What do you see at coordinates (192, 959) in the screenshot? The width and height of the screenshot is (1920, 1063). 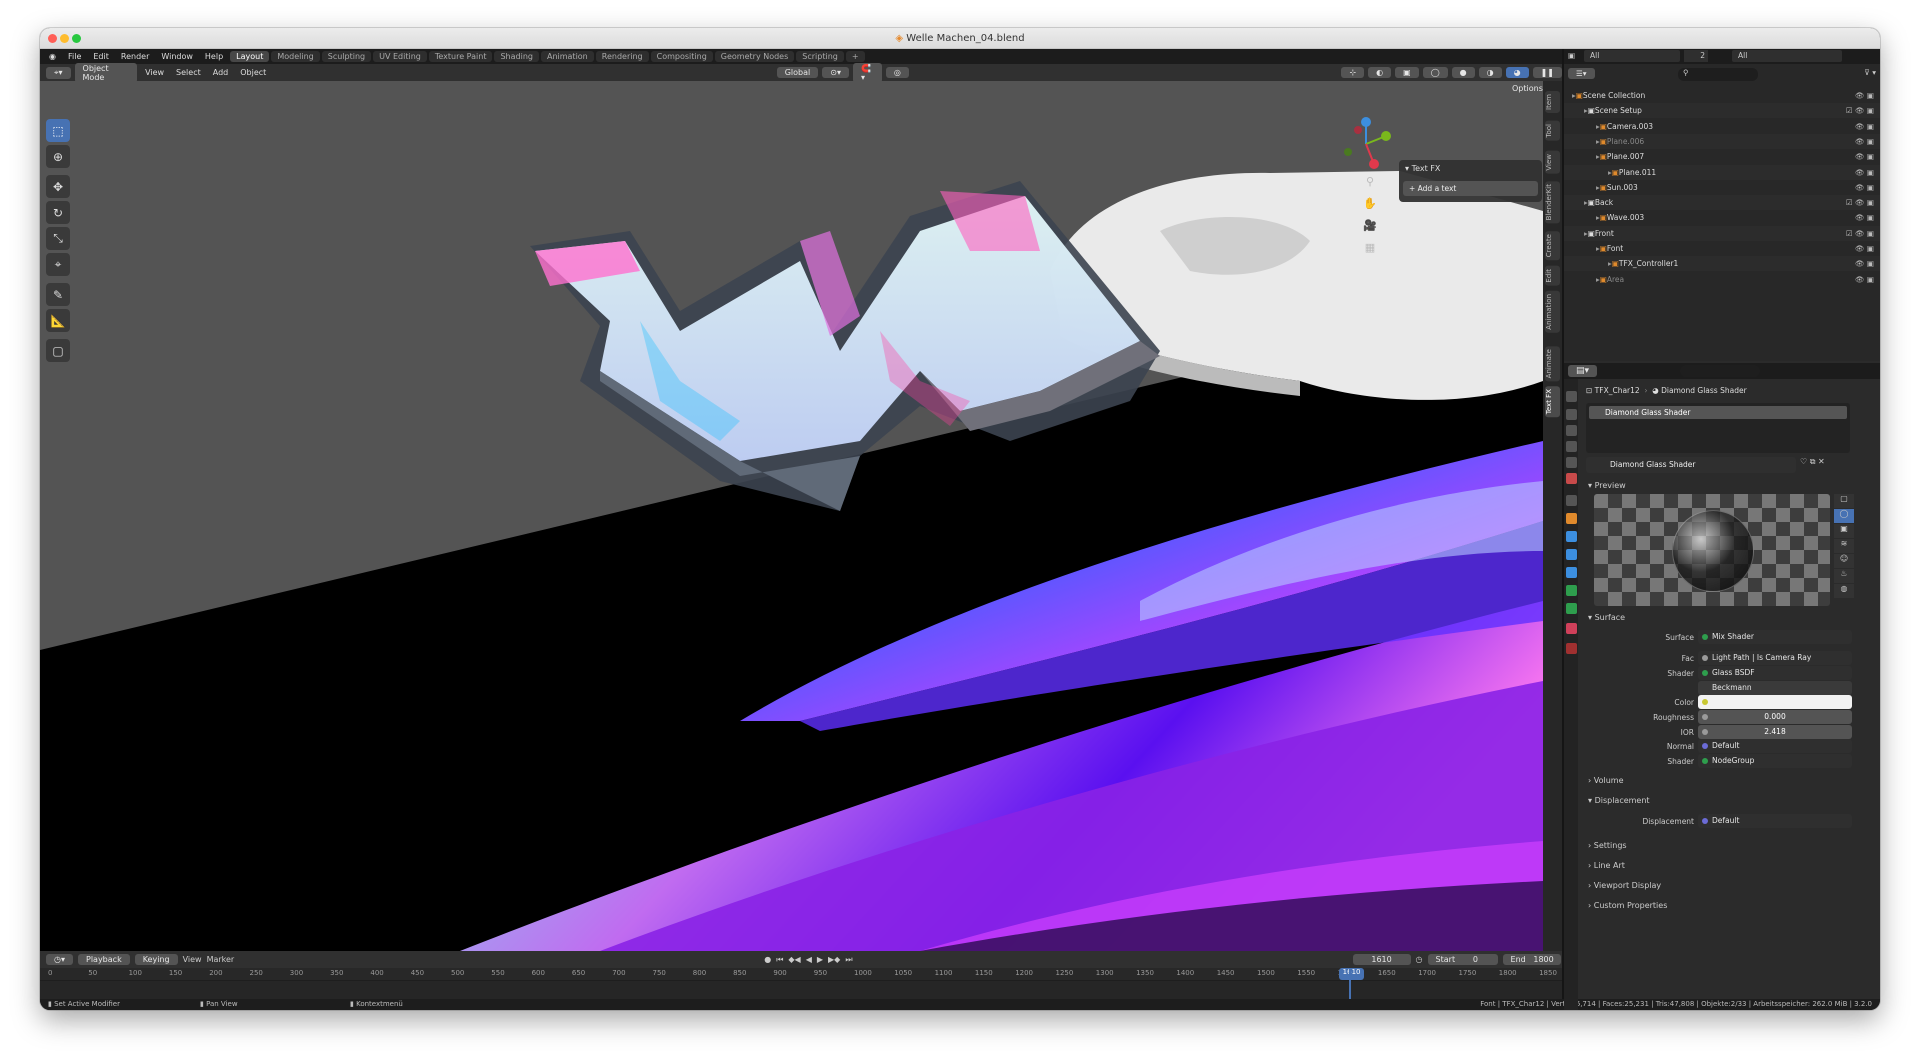 I see `timeline-menu-view: View` at bounding box center [192, 959].